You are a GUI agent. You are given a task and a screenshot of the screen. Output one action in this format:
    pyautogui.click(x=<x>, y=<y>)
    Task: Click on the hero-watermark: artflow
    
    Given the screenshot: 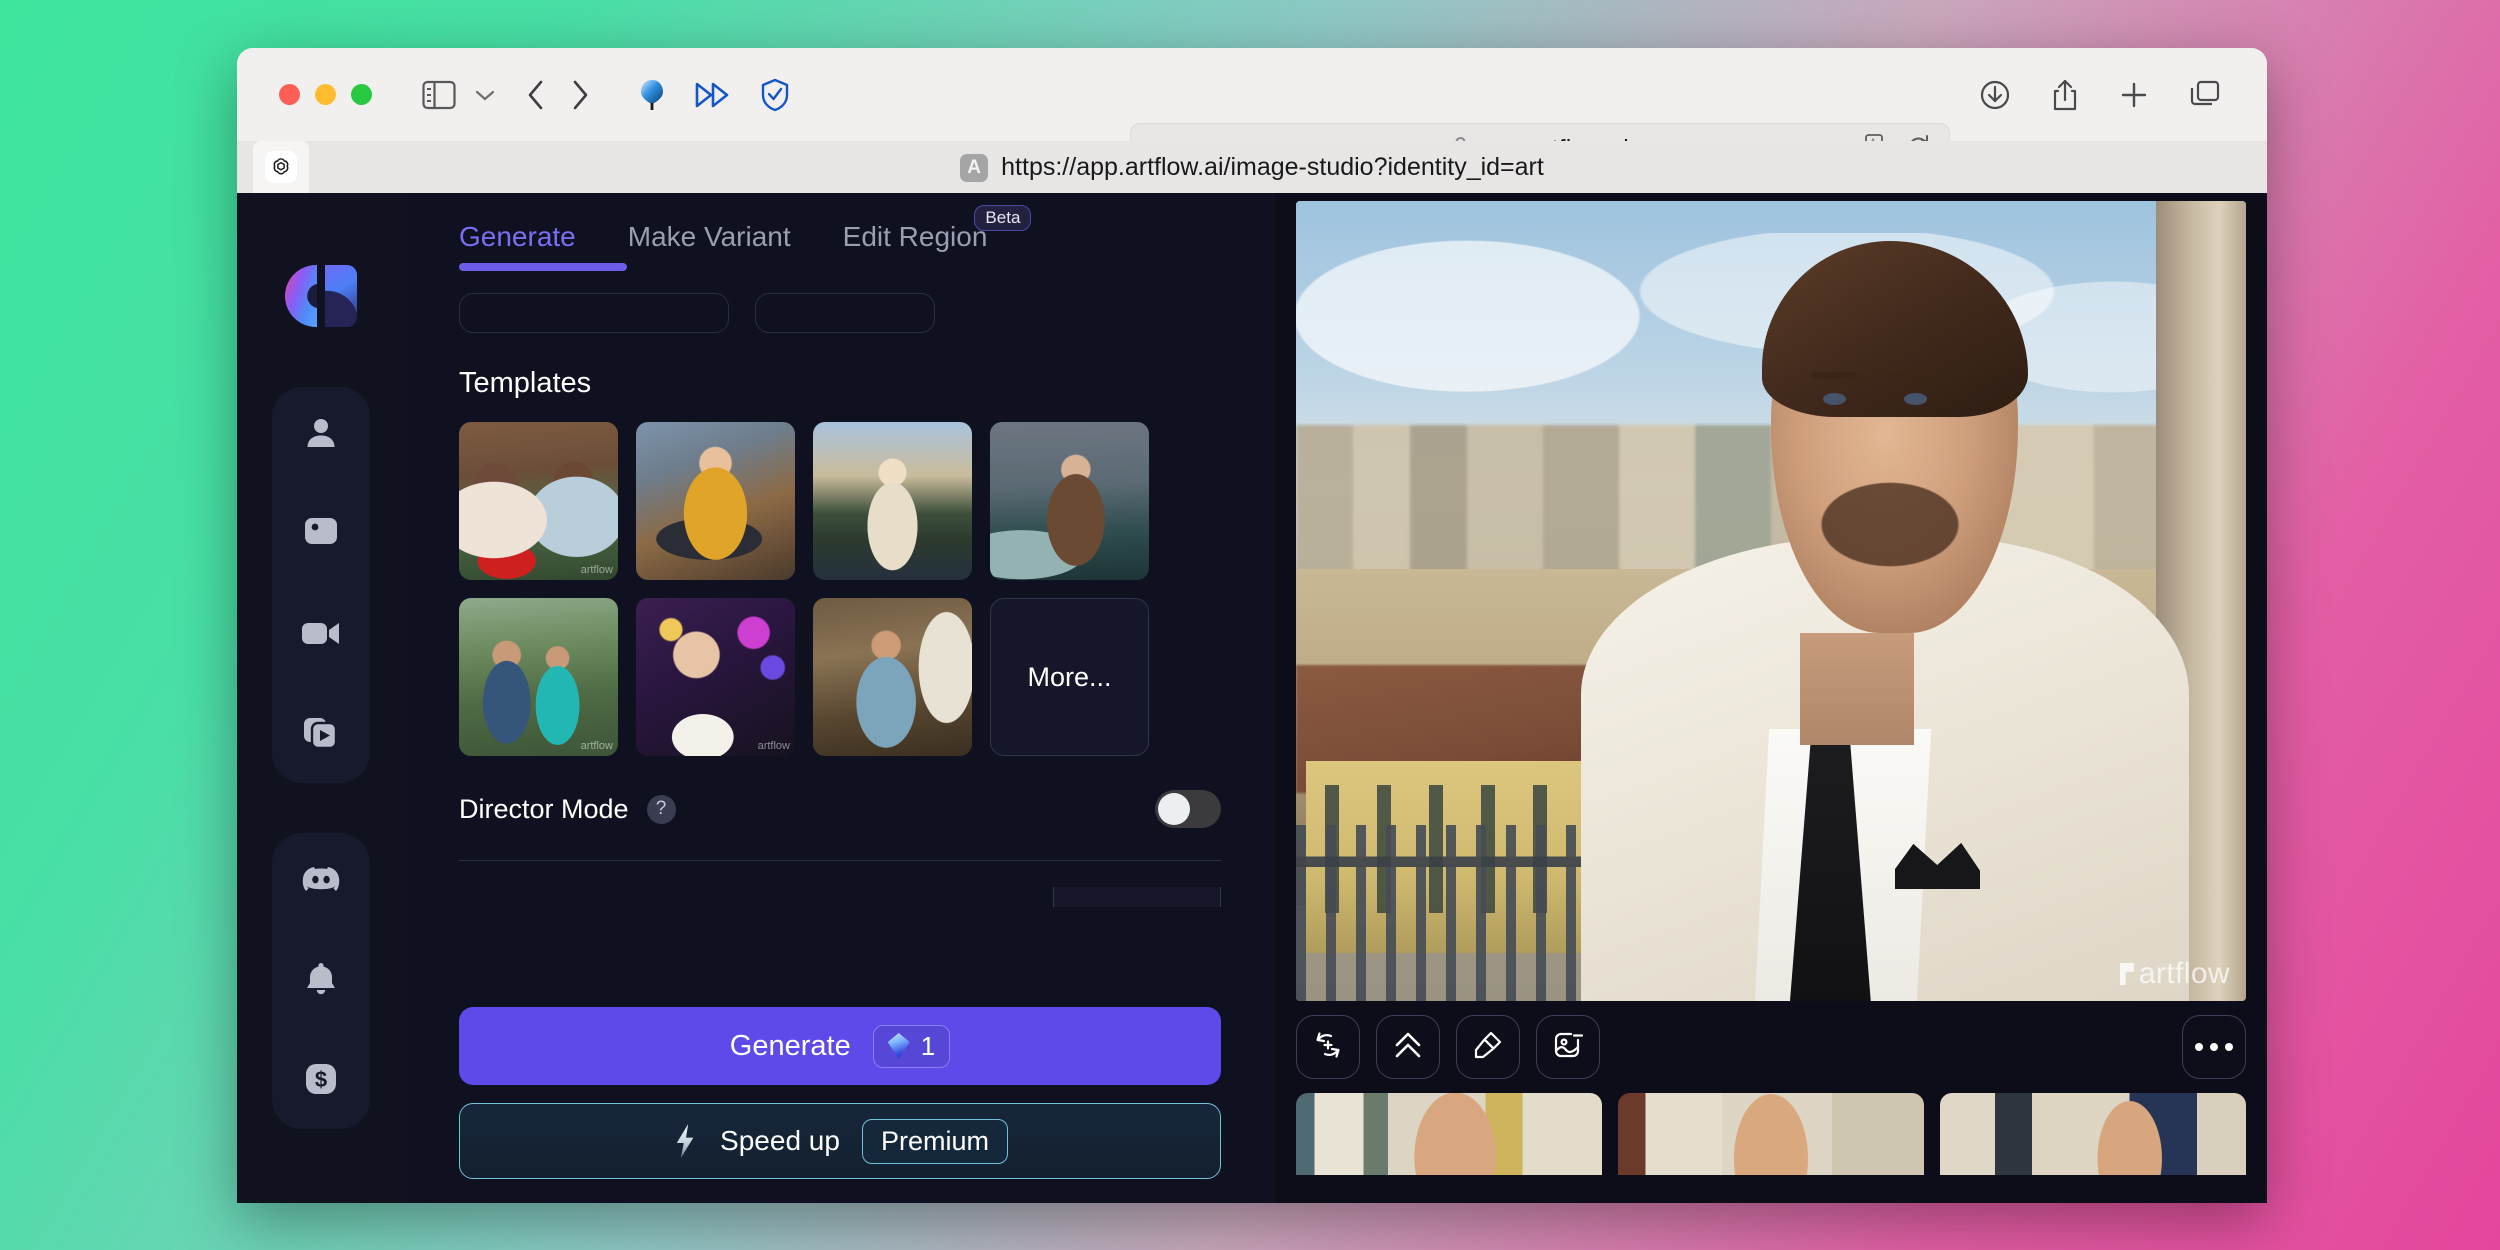 What is the action you would take?
    pyautogui.click(x=2174, y=974)
    